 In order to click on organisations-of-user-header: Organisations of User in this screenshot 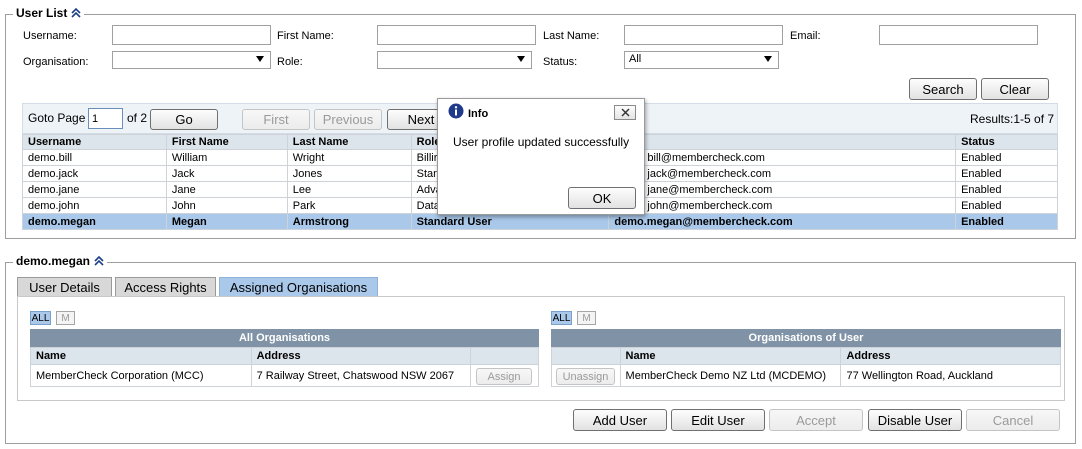, I will do `click(806, 338)`.